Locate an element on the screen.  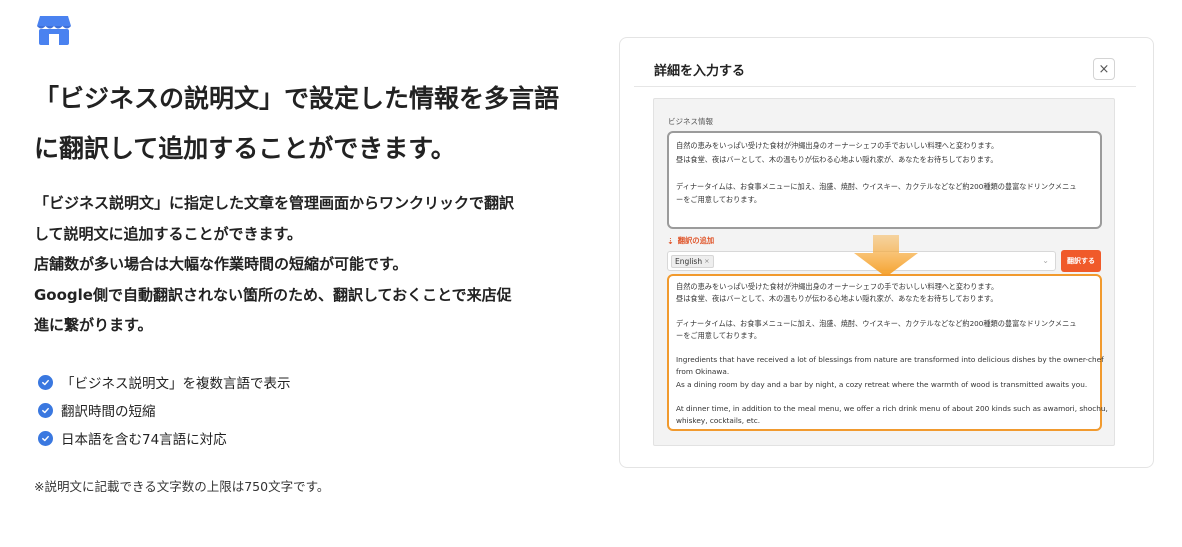
feature-label: 日本語を含む74言語に対応 is located at coordinates (144, 440).